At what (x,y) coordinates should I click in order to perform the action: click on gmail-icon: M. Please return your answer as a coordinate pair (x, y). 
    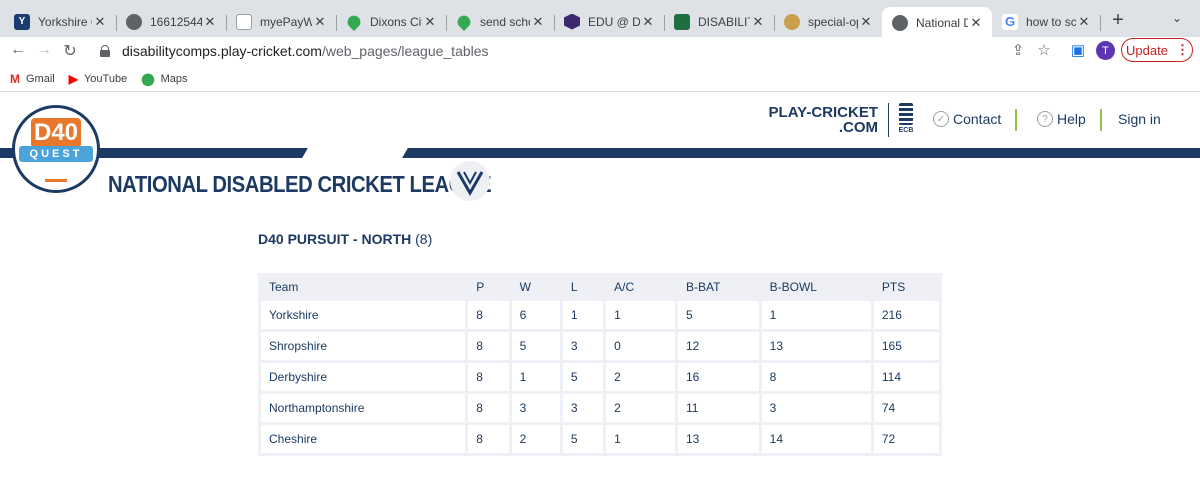
    Looking at the image, I should click on (15, 78).